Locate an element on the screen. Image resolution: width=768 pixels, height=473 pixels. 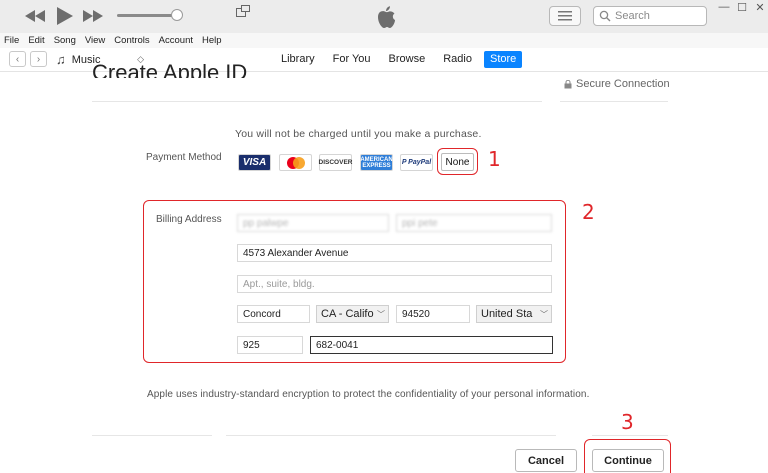
volume-knob is located at coordinates (177, 15).